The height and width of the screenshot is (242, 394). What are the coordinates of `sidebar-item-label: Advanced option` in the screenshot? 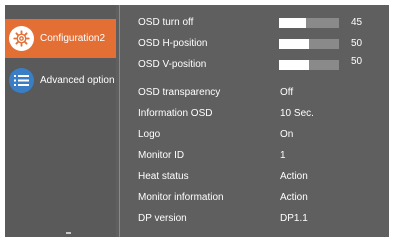 It's located at (77, 80).